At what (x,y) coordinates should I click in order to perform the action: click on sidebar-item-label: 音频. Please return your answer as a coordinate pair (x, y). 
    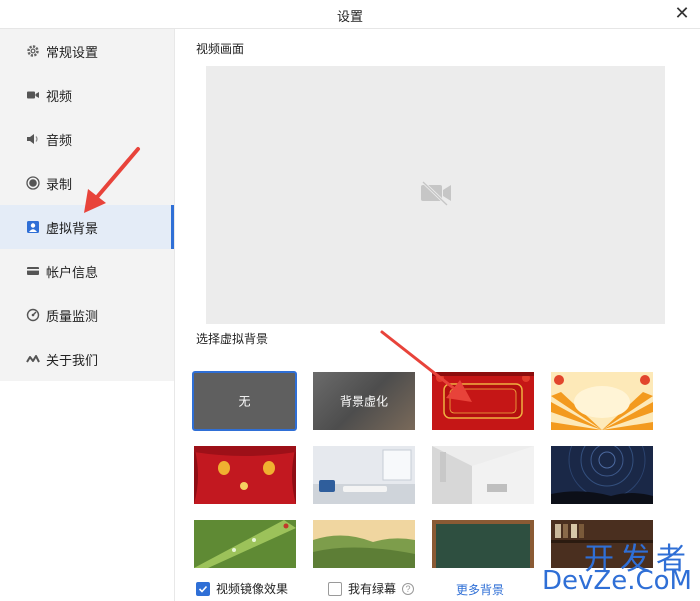
    Looking at the image, I should click on (59, 140).